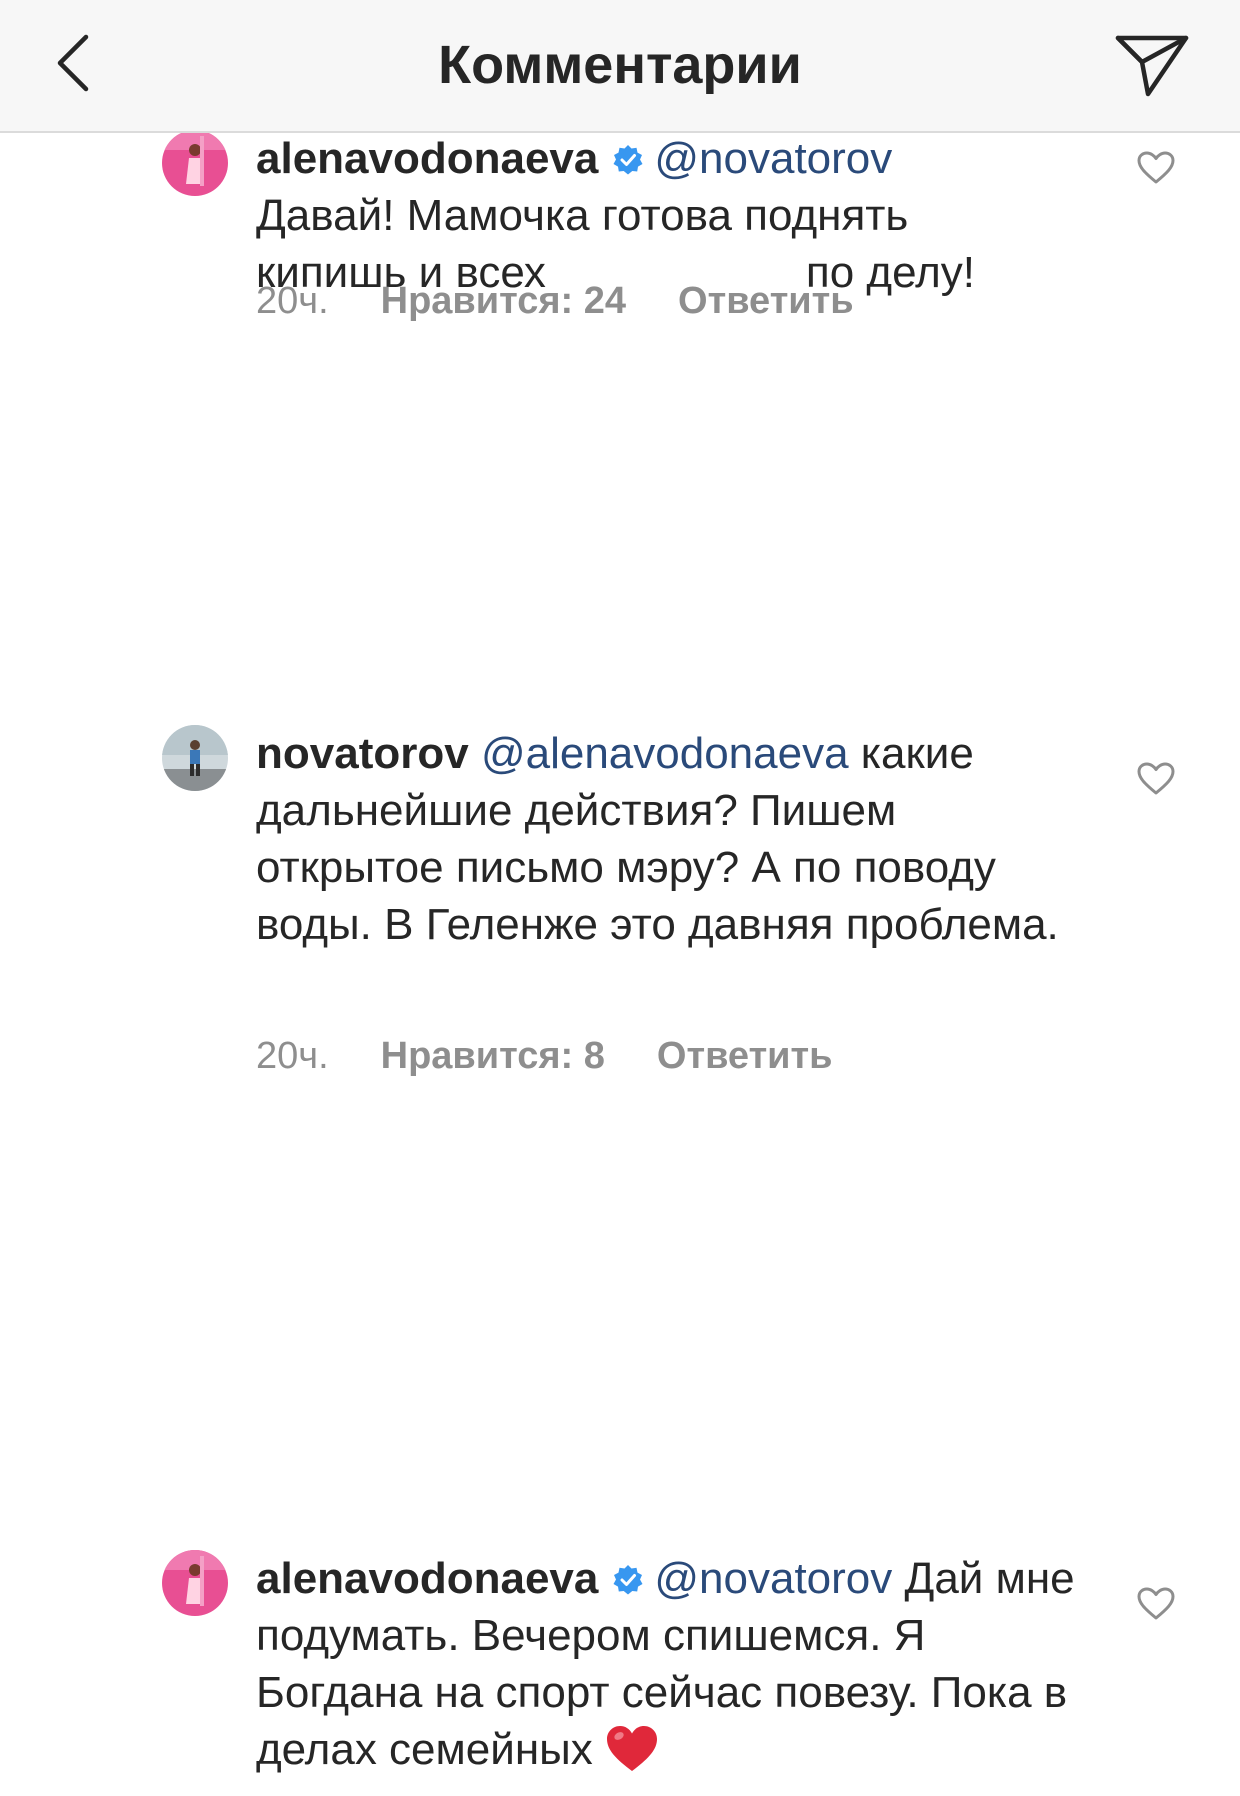 This screenshot has width=1240, height=1796. What do you see at coordinates (582, 215) in the screenshot?
I see `comment-text: Давай! Мамочка готова поднять` at bounding box center [582, 215].